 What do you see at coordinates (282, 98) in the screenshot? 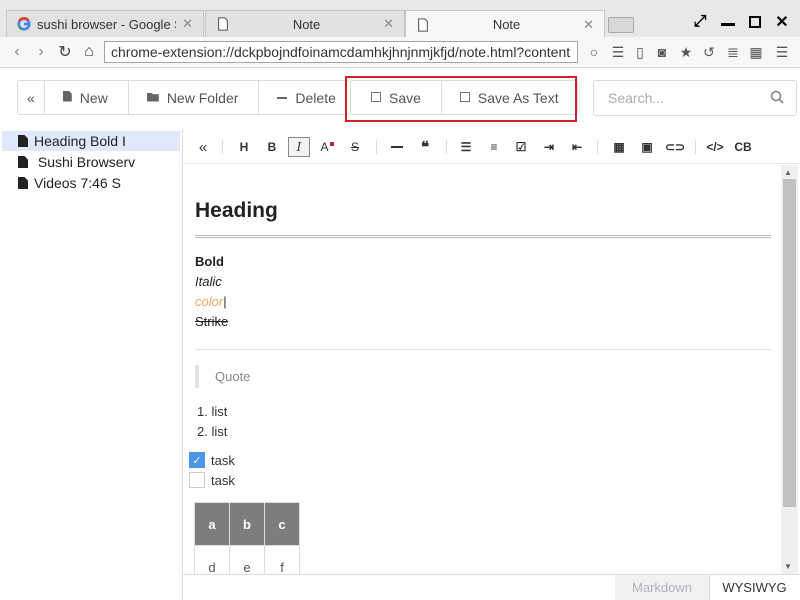
I see `minus-icon` at bounding box center [282, 98].